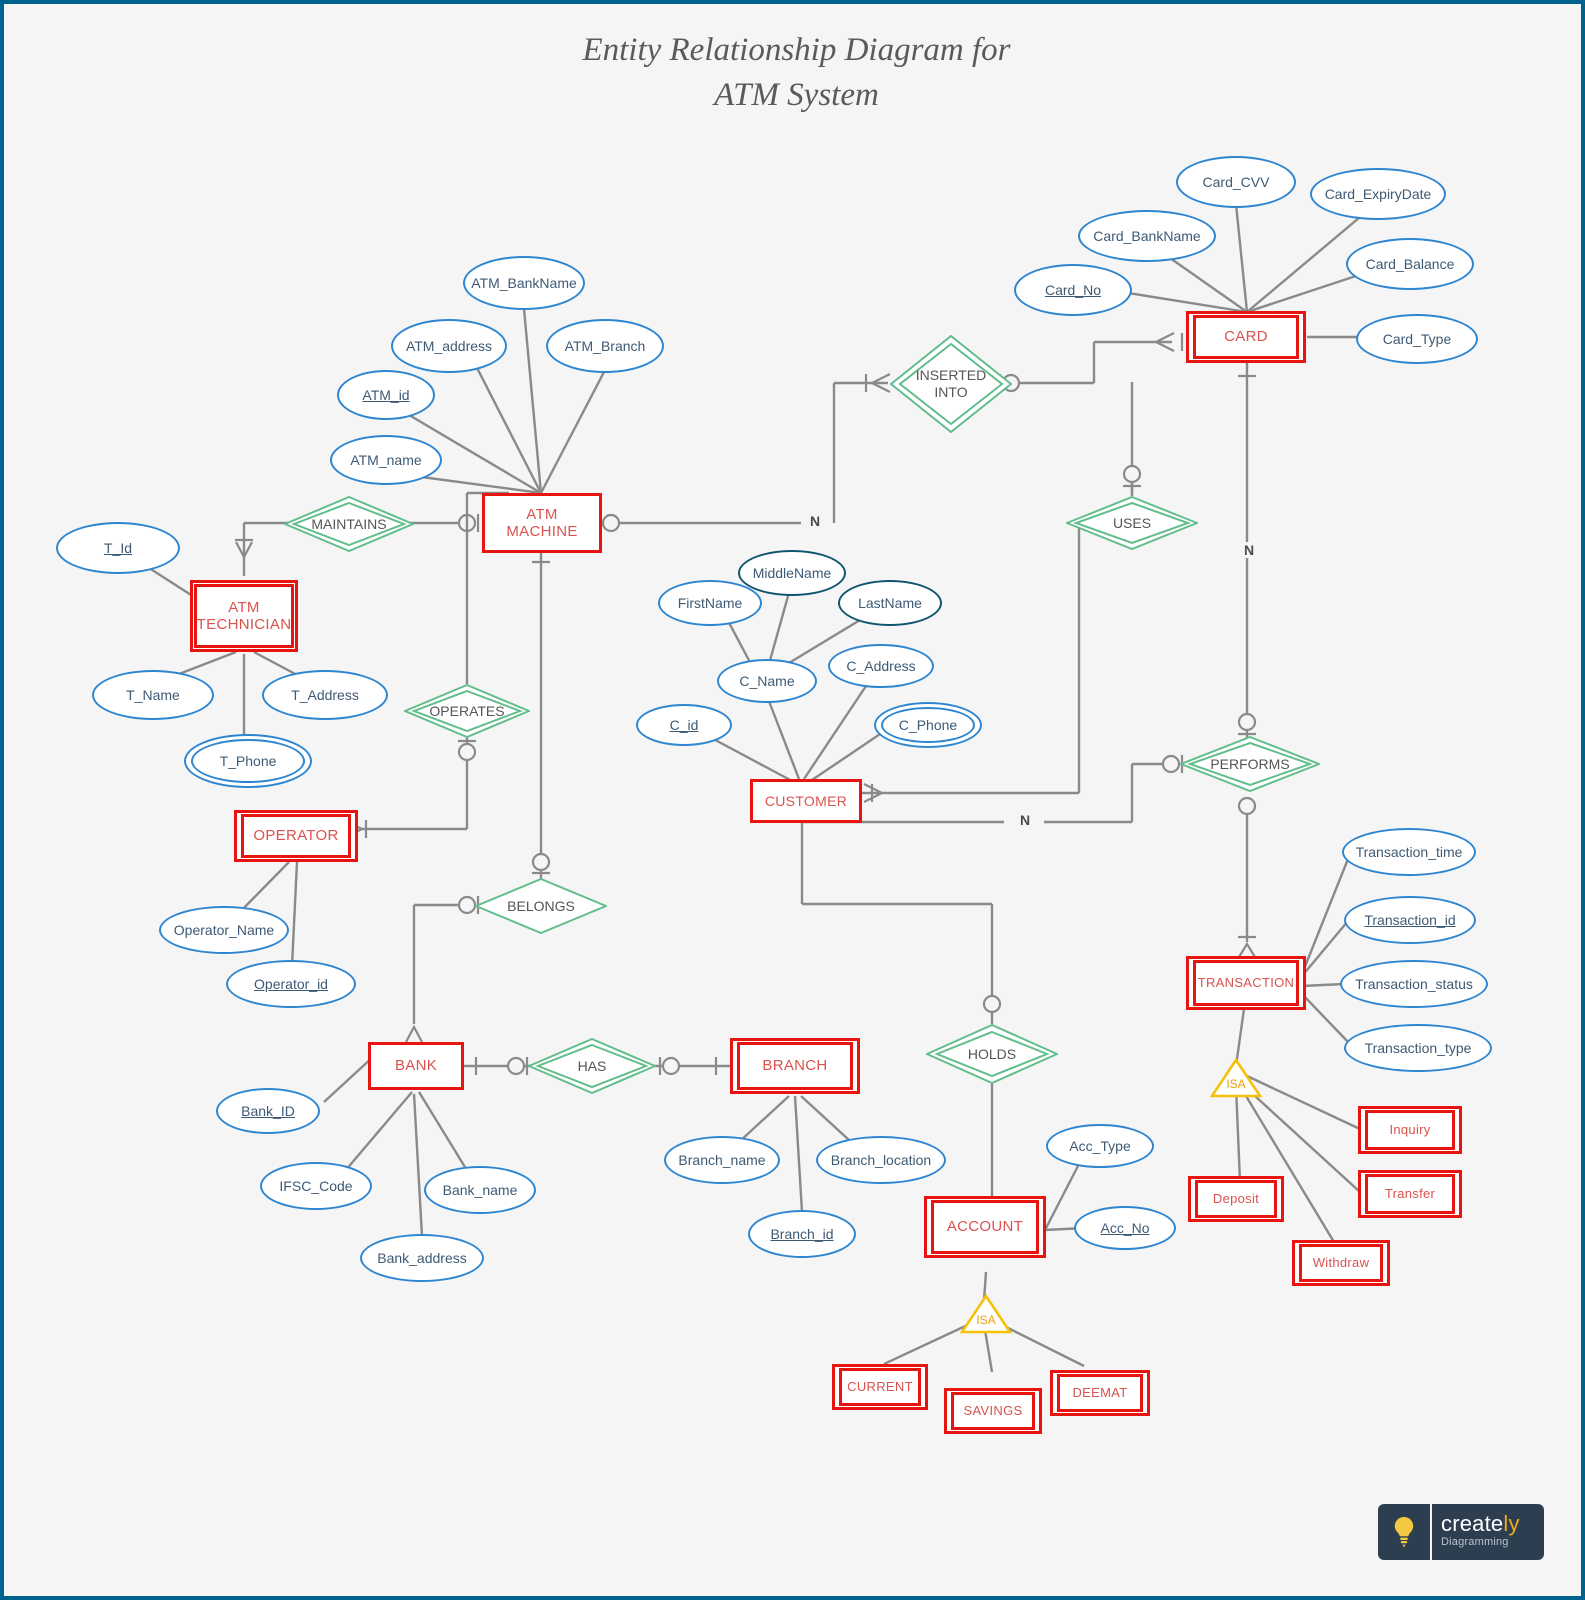  I want to click on entity-label: BRANCH, so click(795, 1066).